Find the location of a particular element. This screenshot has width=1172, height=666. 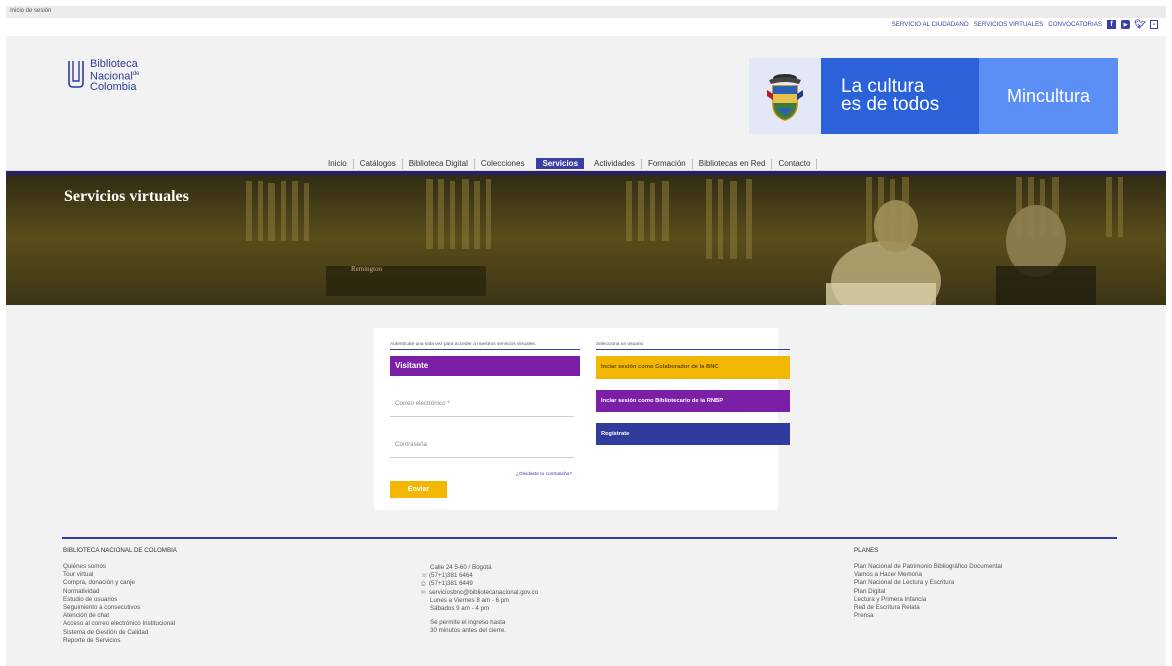

footer-address: Calle 24 5-60 / Bogotá is located at coordinates (461, 567).